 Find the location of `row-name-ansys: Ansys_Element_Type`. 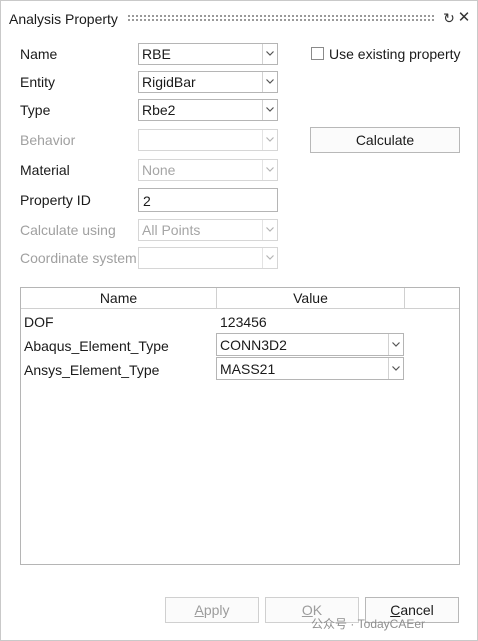

row-name-ansys: Ansys_Element_Type is located at coordinates (92, 370).